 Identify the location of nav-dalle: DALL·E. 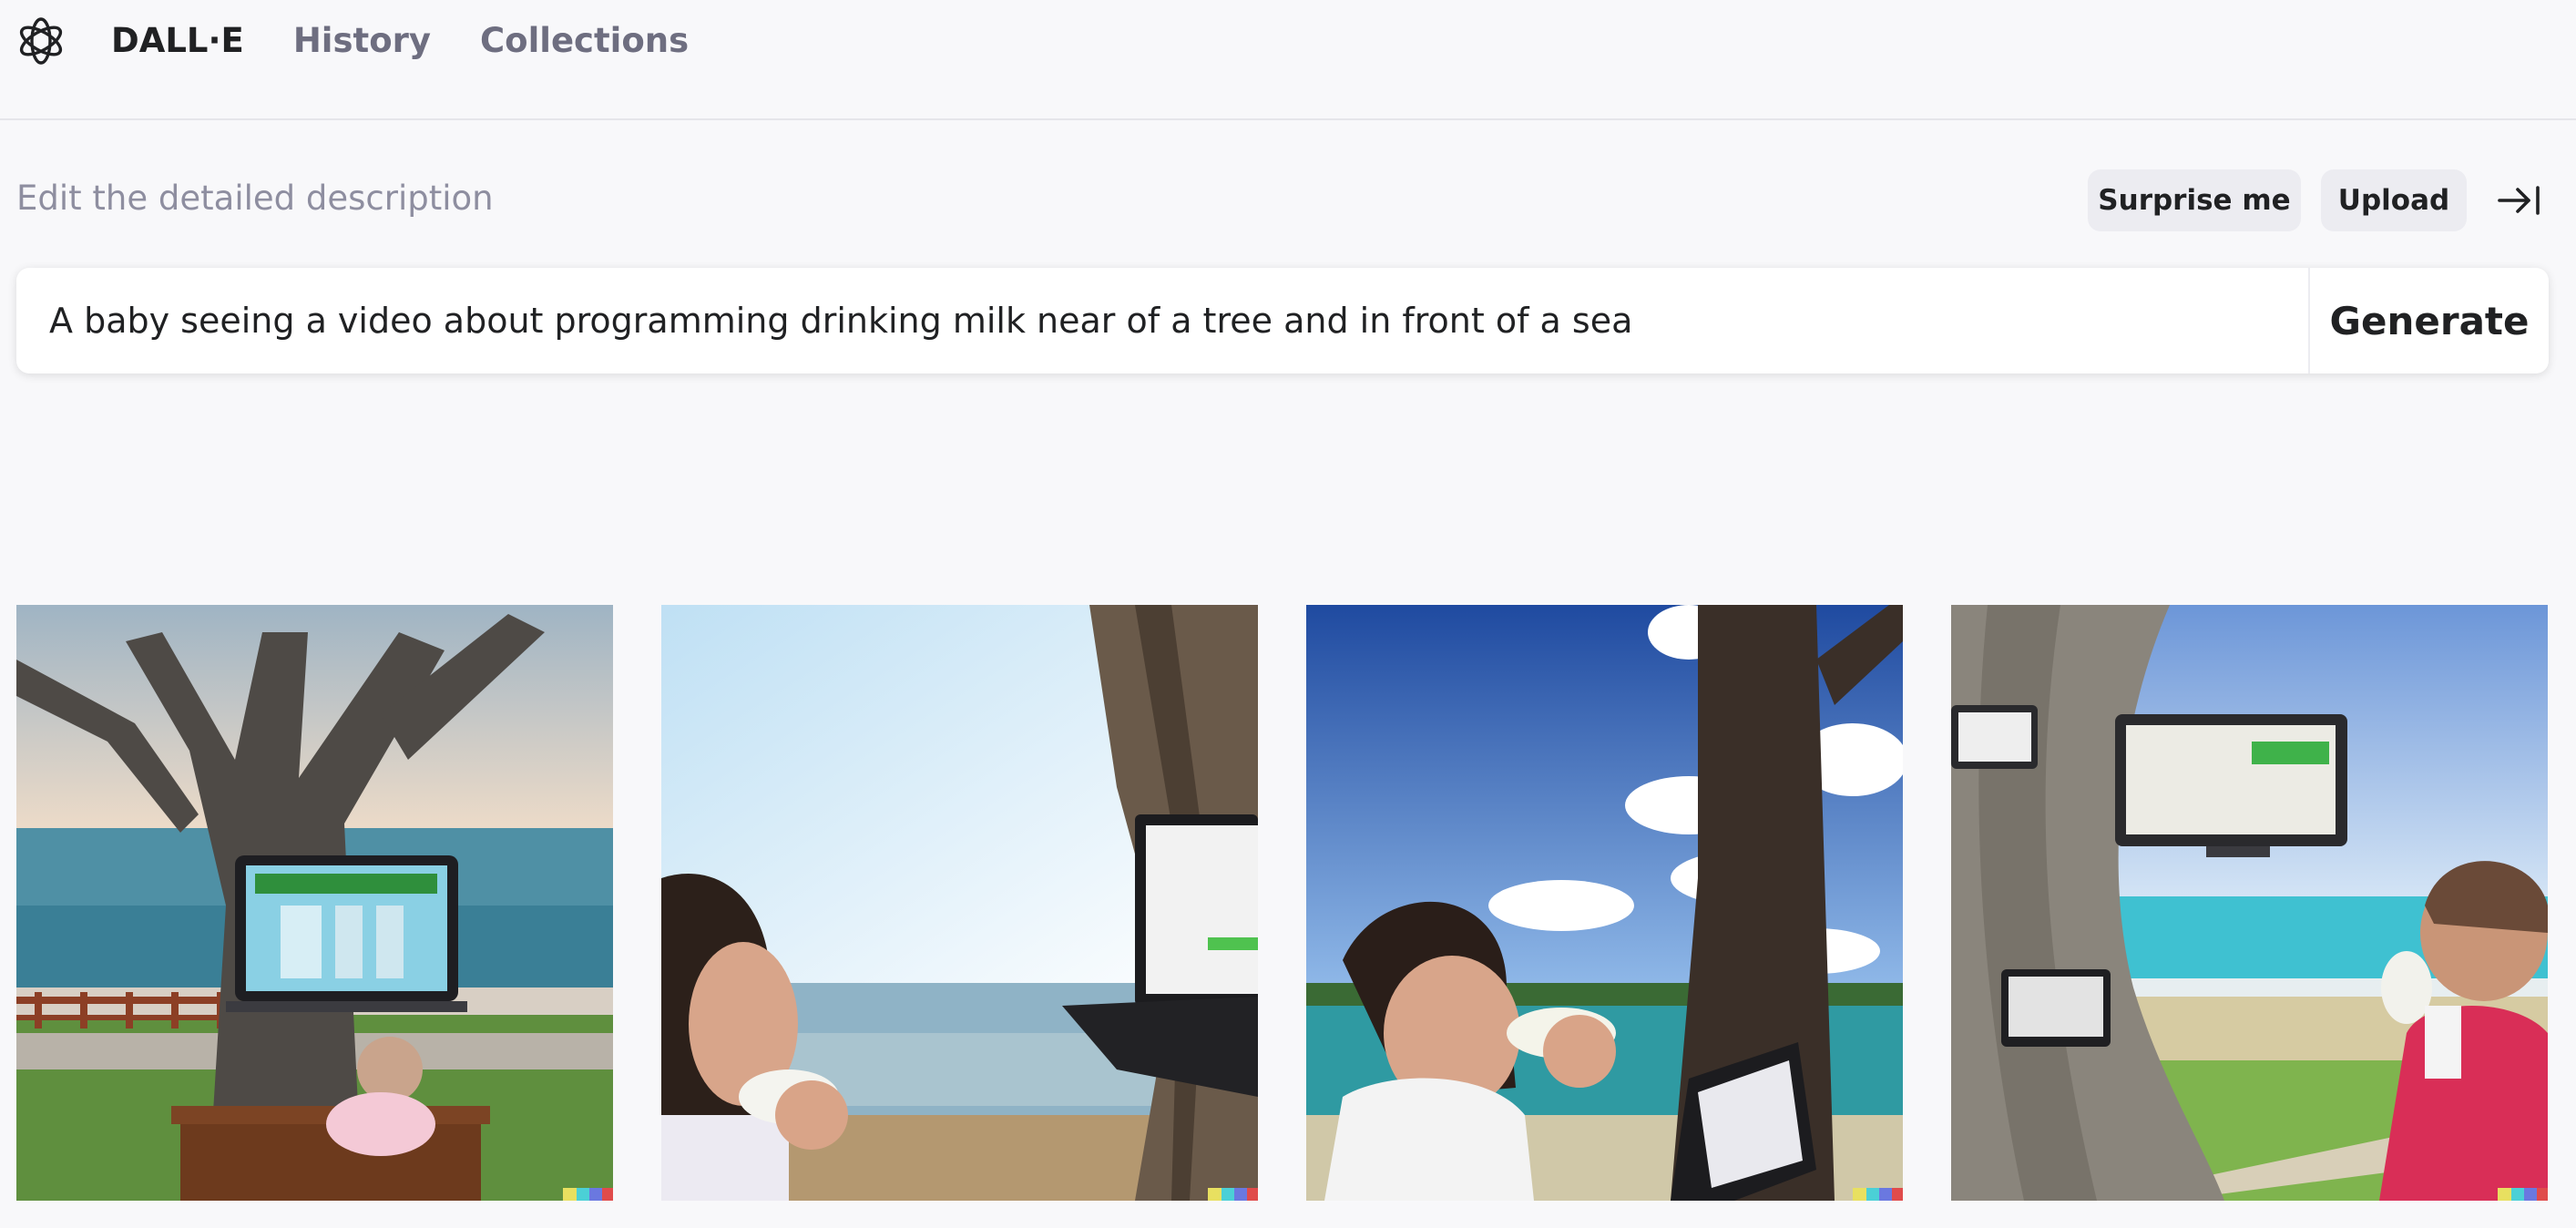
(177, 41).